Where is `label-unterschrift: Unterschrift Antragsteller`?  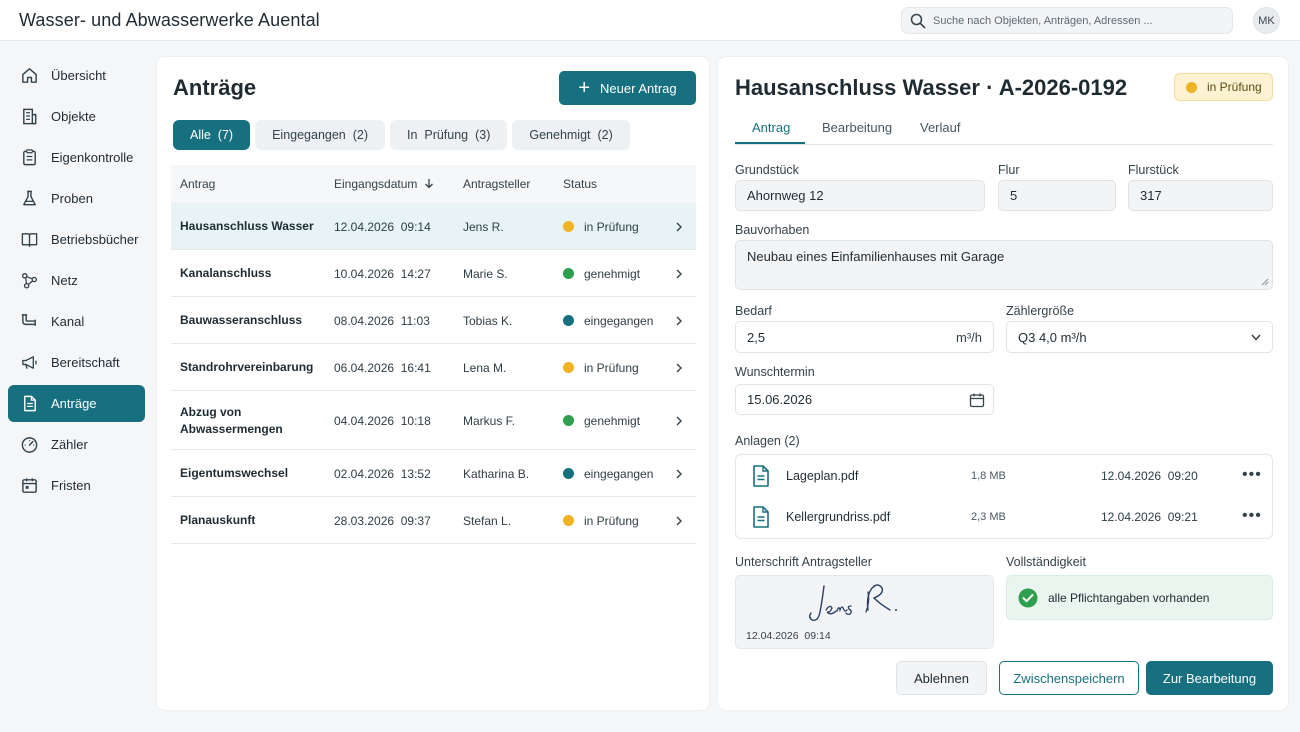 label-unterschrift: Unterschrift Antragsteller is located at coordinates (803, 562).